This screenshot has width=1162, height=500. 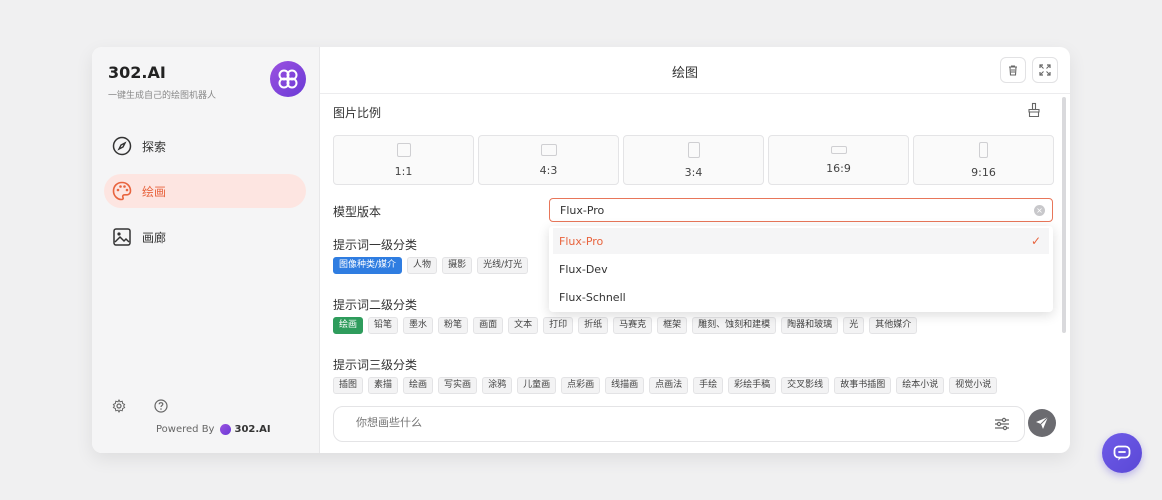 What do you see at coordinates (801, 241) in the screenshot?
I see `model-option-flux-pro: Flux-Pro ✓` at bounding box center [801, 241].